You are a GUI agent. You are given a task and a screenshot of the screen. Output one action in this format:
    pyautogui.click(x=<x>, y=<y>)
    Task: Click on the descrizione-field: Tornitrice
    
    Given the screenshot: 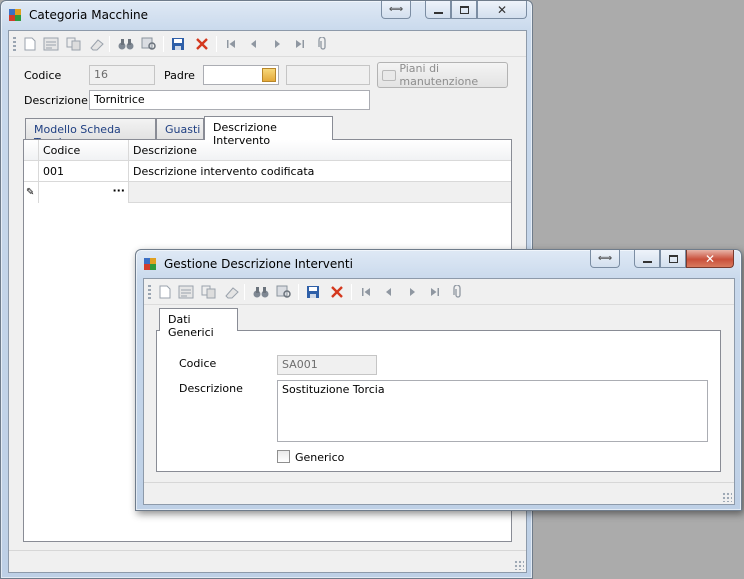 What is the action you would take?
    pyautogui.click(x=229, y=100)
    